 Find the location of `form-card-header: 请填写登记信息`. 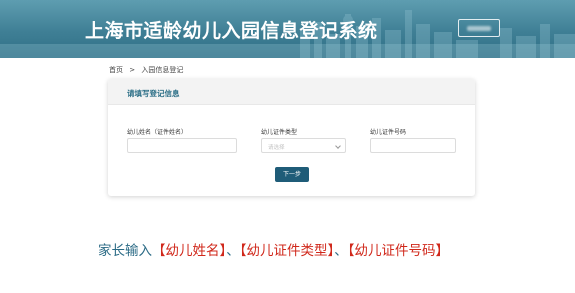

form-card-header: 请填写登记信息 is located at coordinates (291, 92).